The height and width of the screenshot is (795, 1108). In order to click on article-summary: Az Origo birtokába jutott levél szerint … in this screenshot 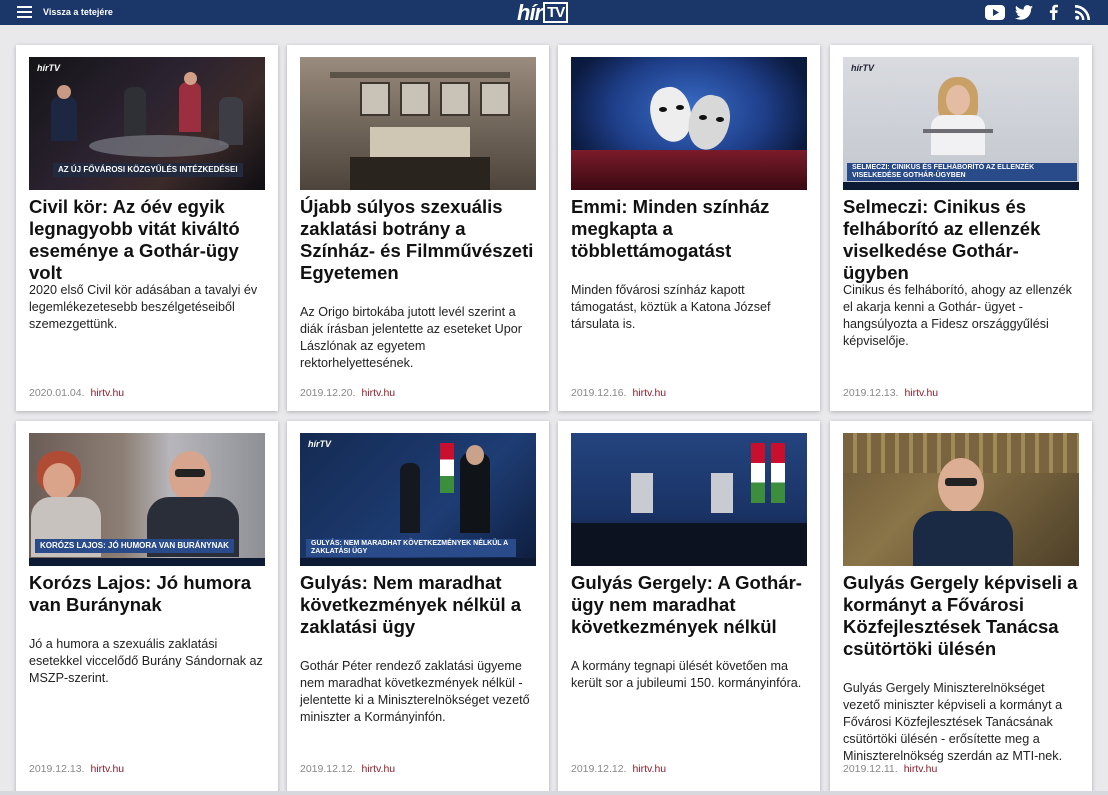, I will do `click(411, 337)`.